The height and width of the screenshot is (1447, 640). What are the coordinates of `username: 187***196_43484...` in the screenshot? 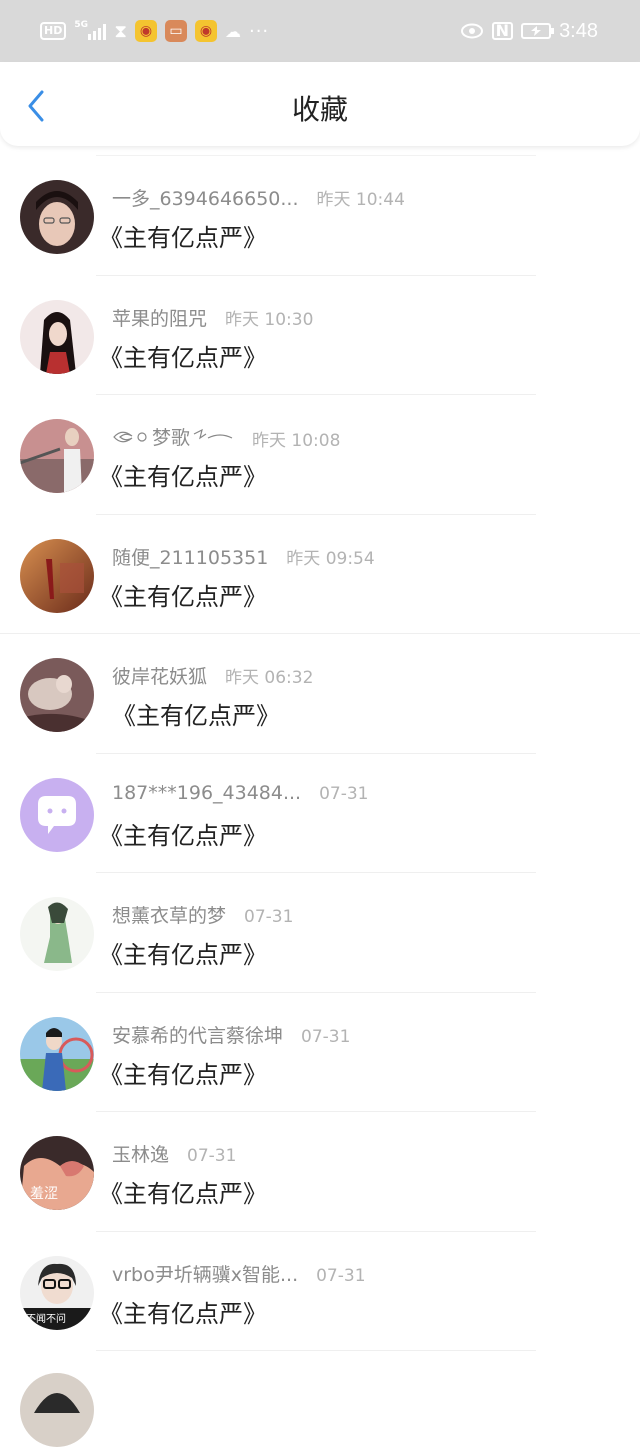 It's located at (206, 793).